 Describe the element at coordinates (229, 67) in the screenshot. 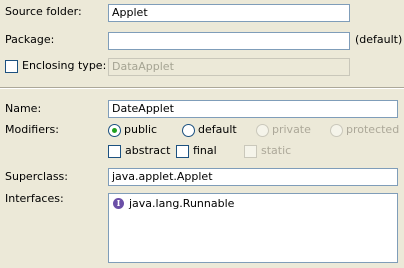

I see `enclosing-type-input: DataApplet` at that location.